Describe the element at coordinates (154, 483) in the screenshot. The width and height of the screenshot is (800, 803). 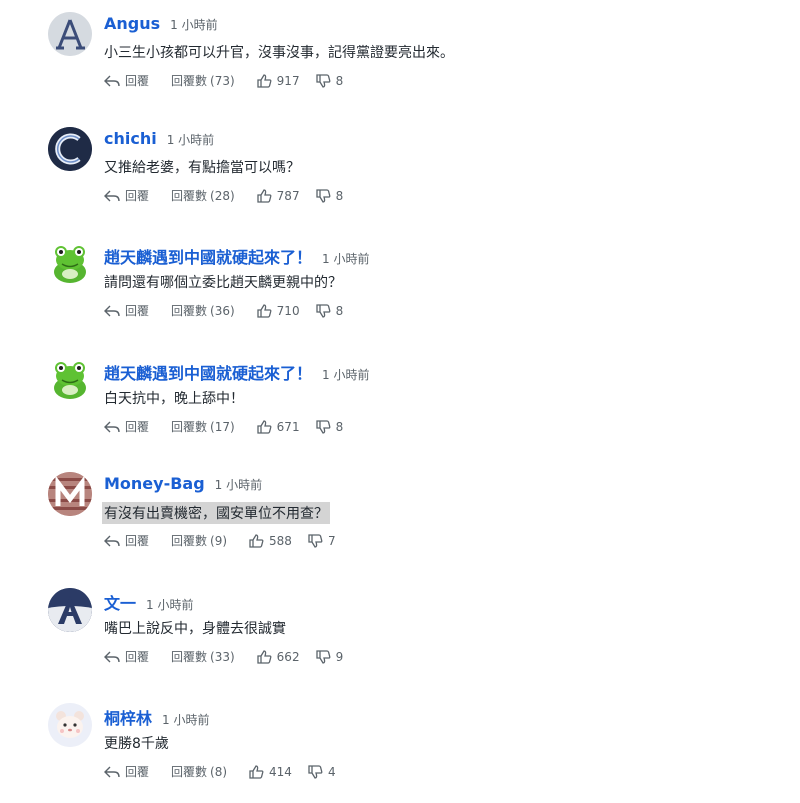
I see `author-name: Money-Bag` at that location.